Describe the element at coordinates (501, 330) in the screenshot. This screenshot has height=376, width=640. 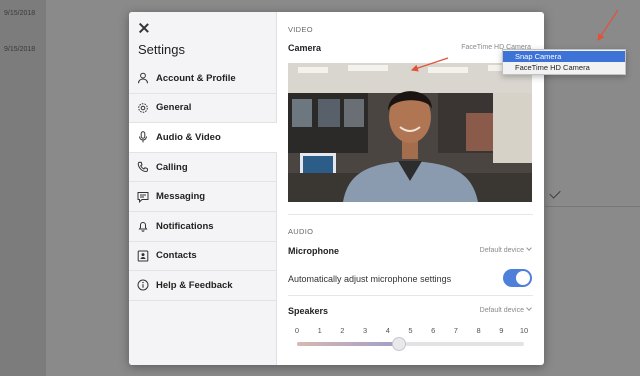
I see `volume-tick-label: 9` at that location.